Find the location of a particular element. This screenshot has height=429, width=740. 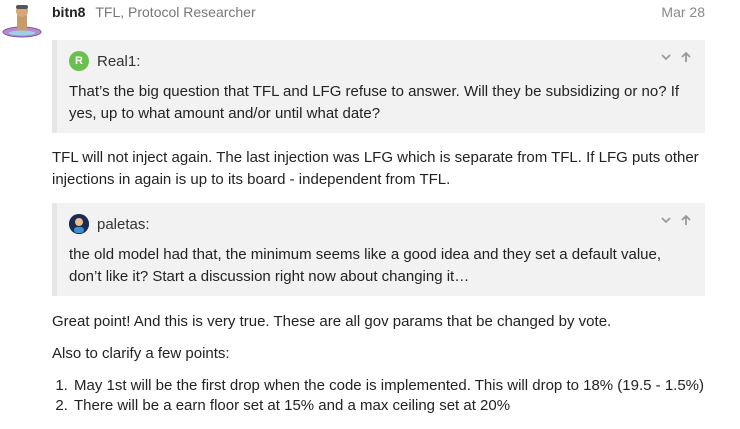

user-avatar is located at coordinates (22, 22).